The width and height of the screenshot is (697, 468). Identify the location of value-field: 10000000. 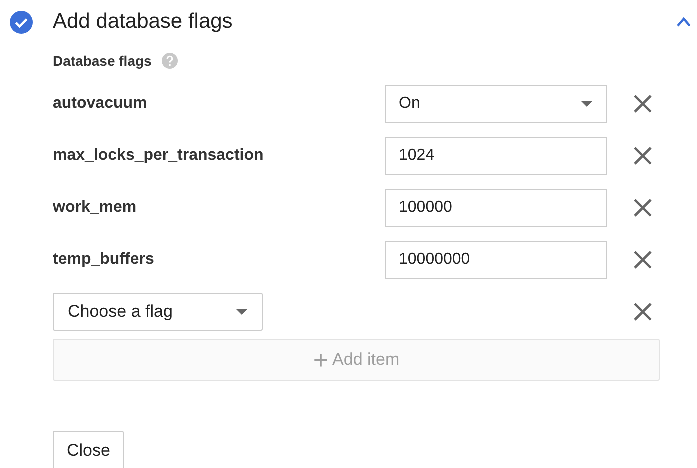
(496, 260).